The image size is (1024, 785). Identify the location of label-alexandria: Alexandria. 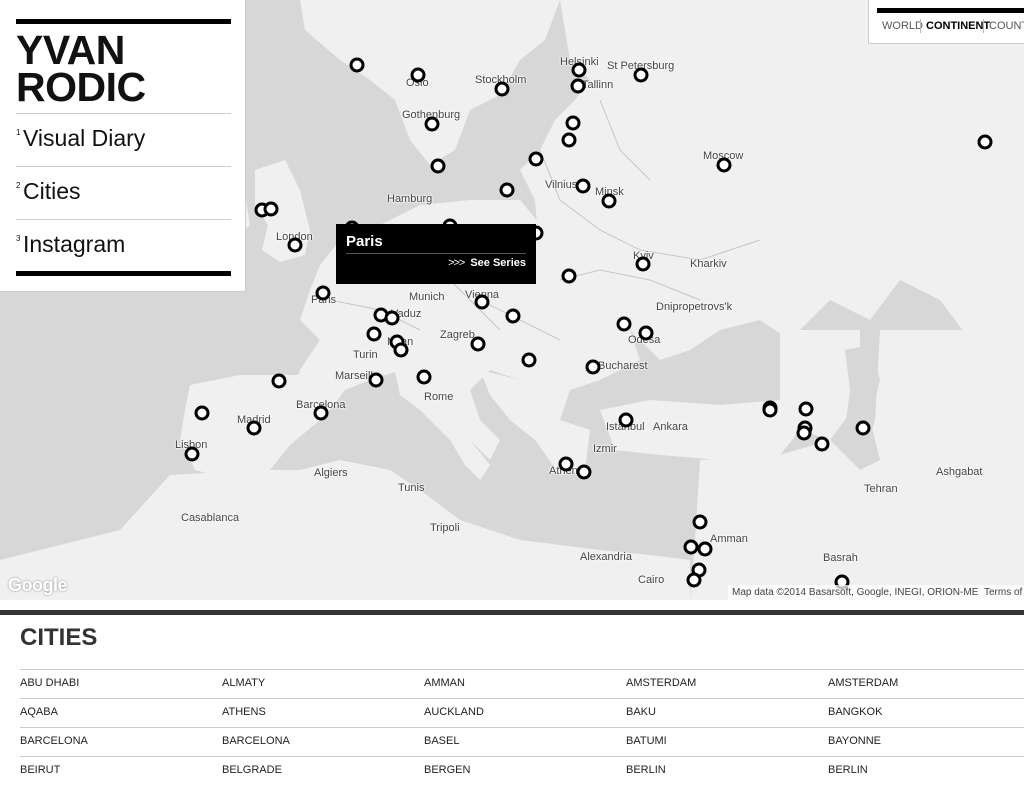
(606, 557).